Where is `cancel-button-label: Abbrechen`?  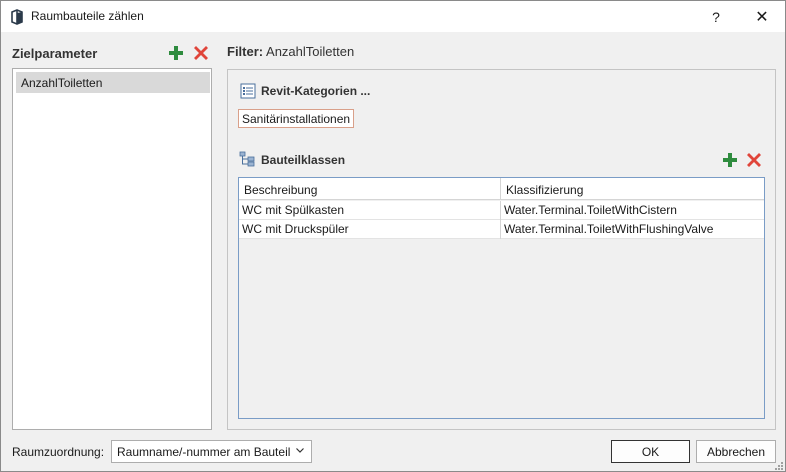 cancel-button-label: Abbrechen is located at coordinates (736, 451).